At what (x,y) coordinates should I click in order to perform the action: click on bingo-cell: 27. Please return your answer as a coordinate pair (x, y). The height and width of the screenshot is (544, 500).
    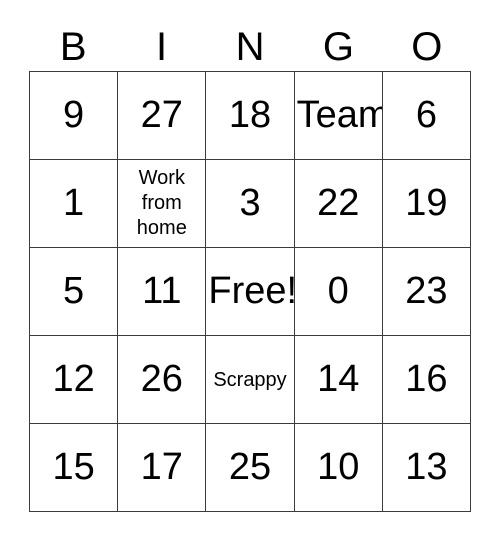
    Looking at the image, I should click on (162, 116).